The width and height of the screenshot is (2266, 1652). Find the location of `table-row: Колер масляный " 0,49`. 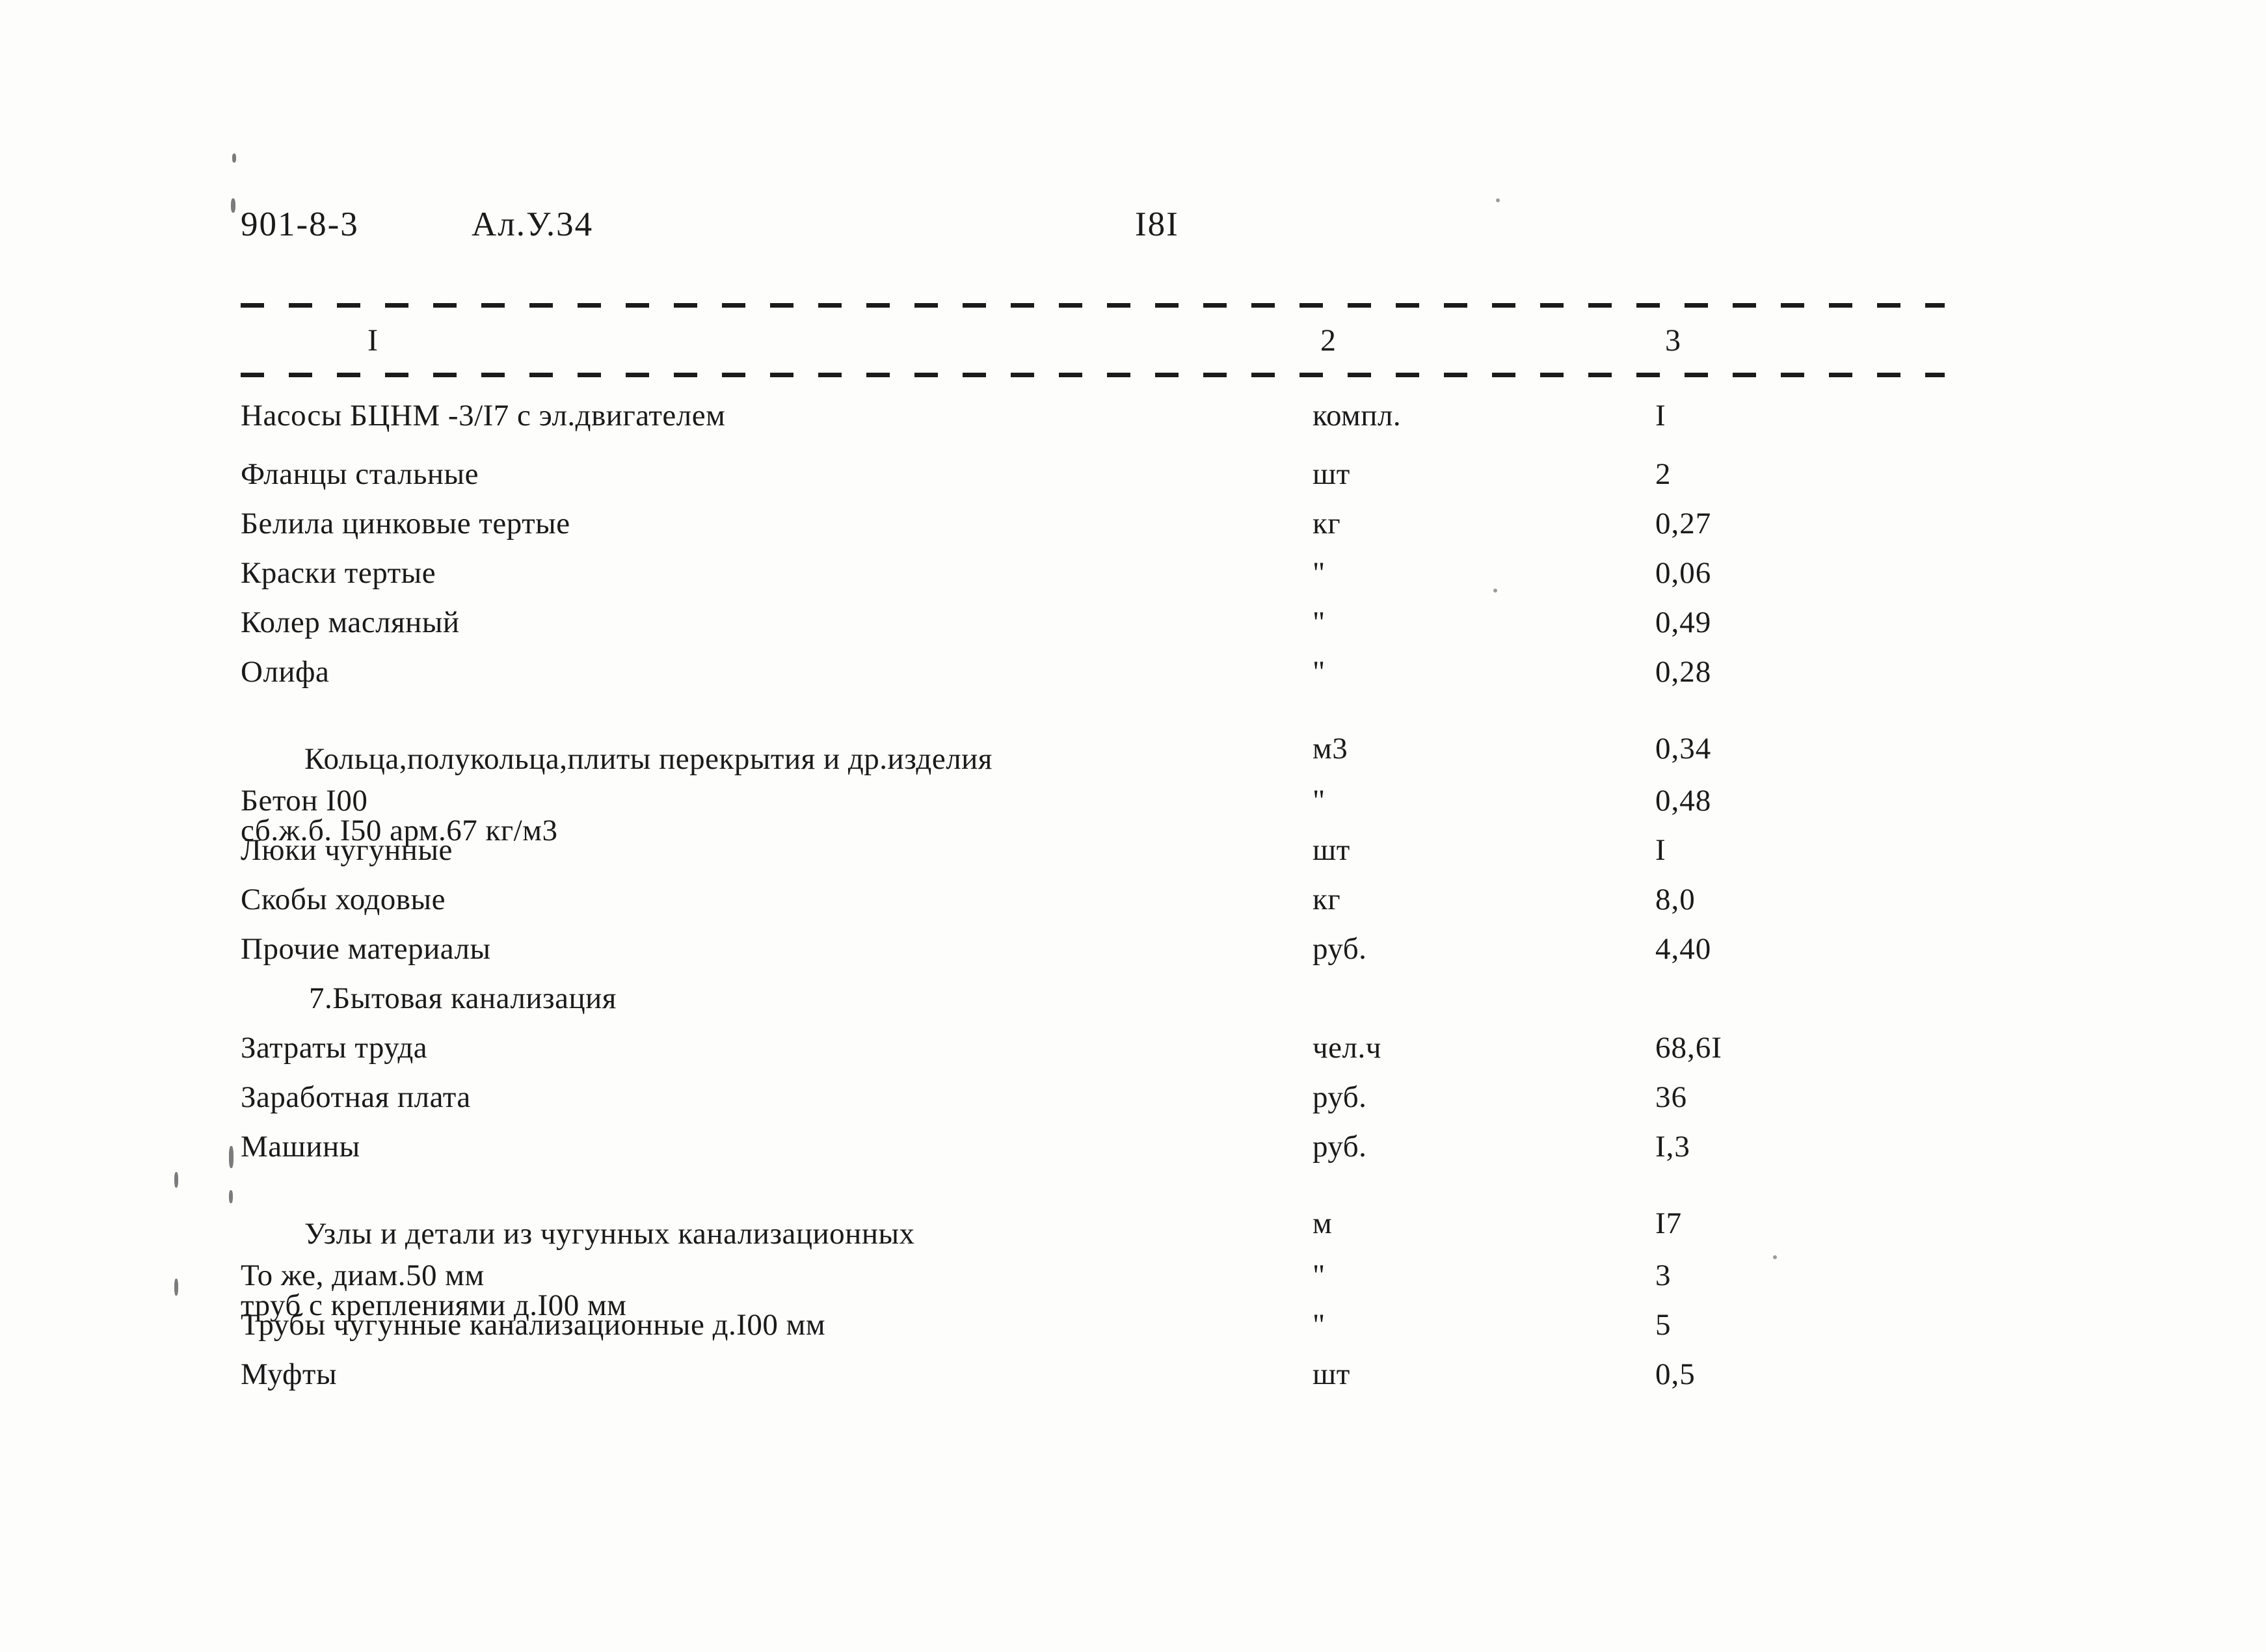

table-row: Колер масляный " 0,49 is located at coordinates (1093, 628).